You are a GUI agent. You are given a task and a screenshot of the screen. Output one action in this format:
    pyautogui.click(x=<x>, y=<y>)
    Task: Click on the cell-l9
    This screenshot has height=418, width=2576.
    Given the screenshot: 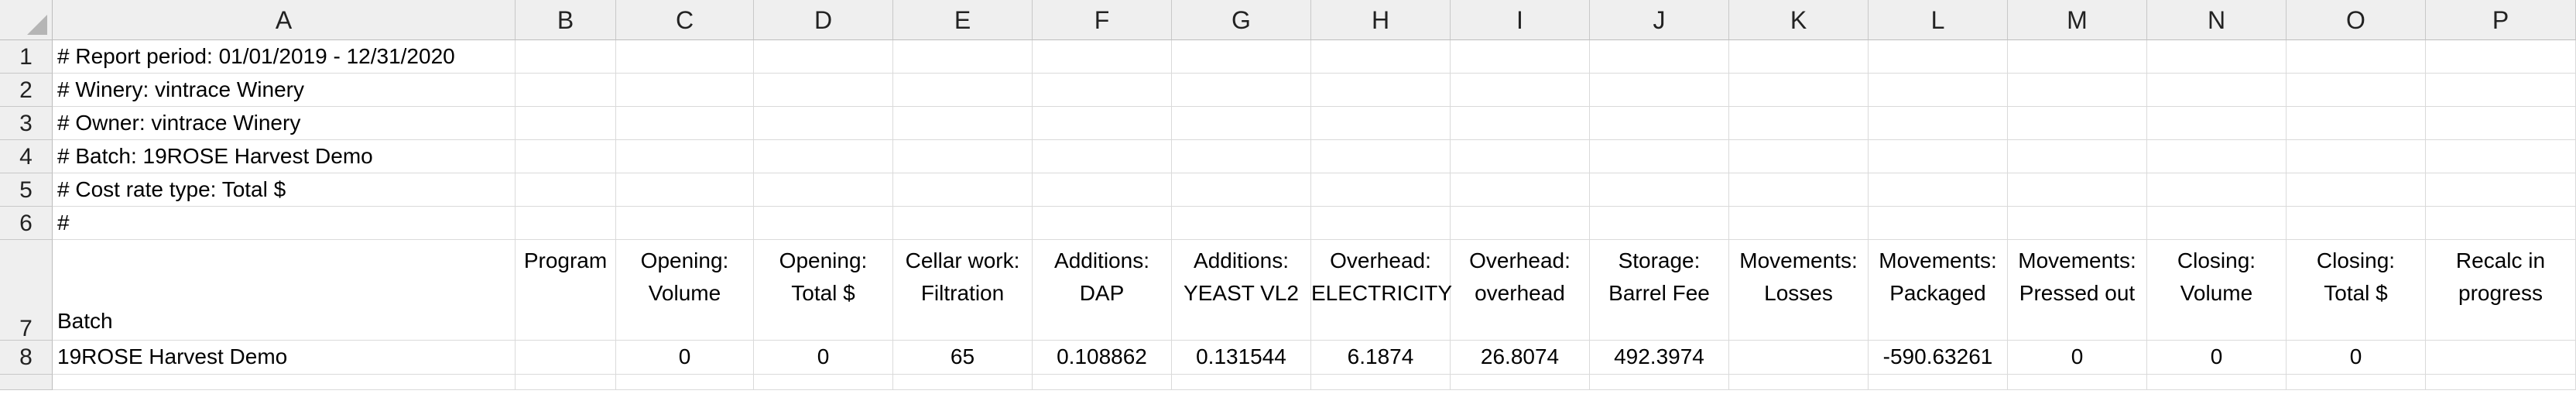 What is the action you would take?
    pyautogui.click(x=1939, y=382)
    